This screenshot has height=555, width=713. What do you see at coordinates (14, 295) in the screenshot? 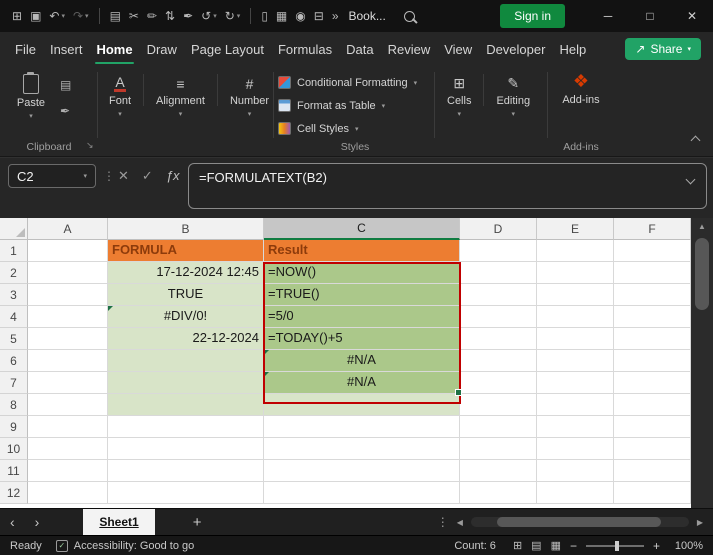
I see `row-header-3: 3` at bounding box center [14, 295].